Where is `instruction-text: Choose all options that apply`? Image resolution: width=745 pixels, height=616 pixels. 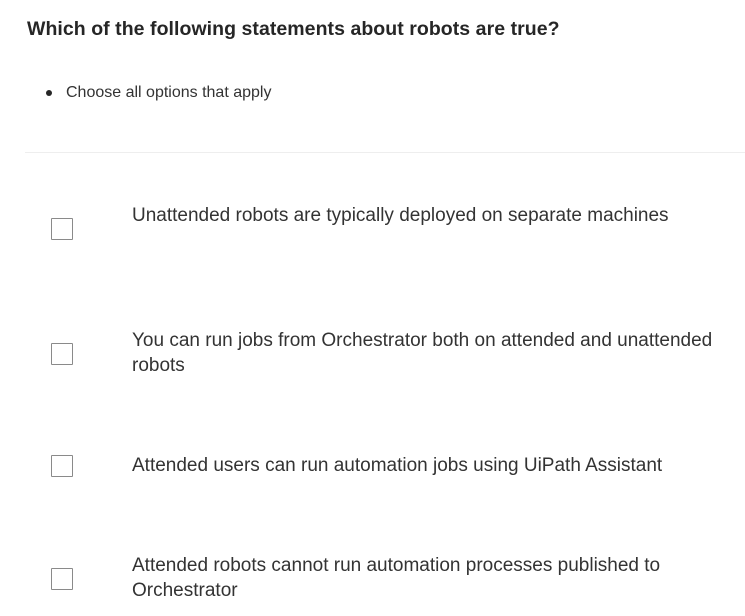 instruction-text: Choose all options that apply is located at coordinates (169, 92).